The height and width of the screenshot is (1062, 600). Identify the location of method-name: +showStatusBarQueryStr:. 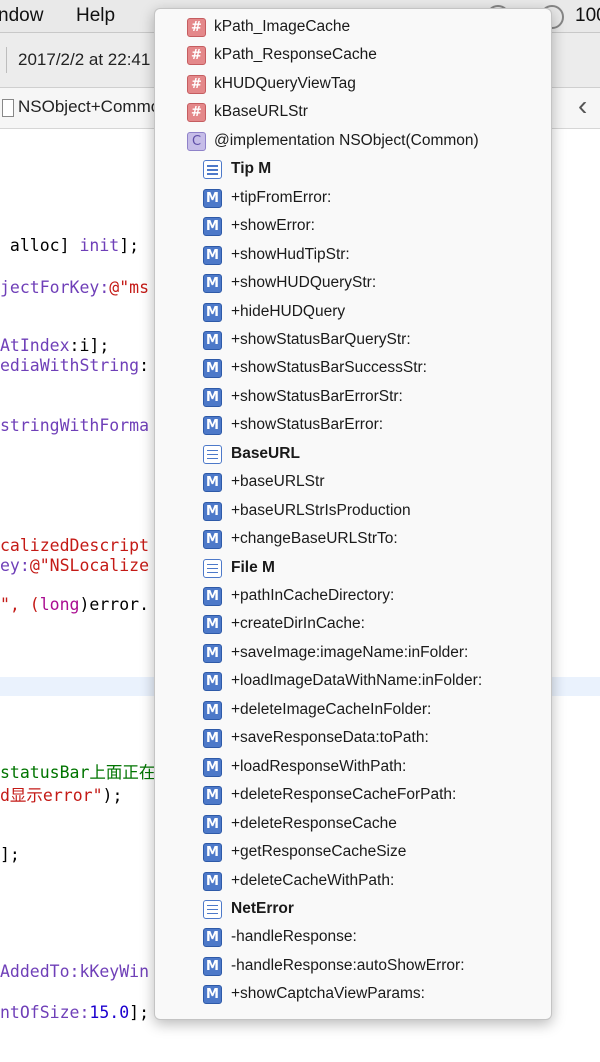
(321, 339).